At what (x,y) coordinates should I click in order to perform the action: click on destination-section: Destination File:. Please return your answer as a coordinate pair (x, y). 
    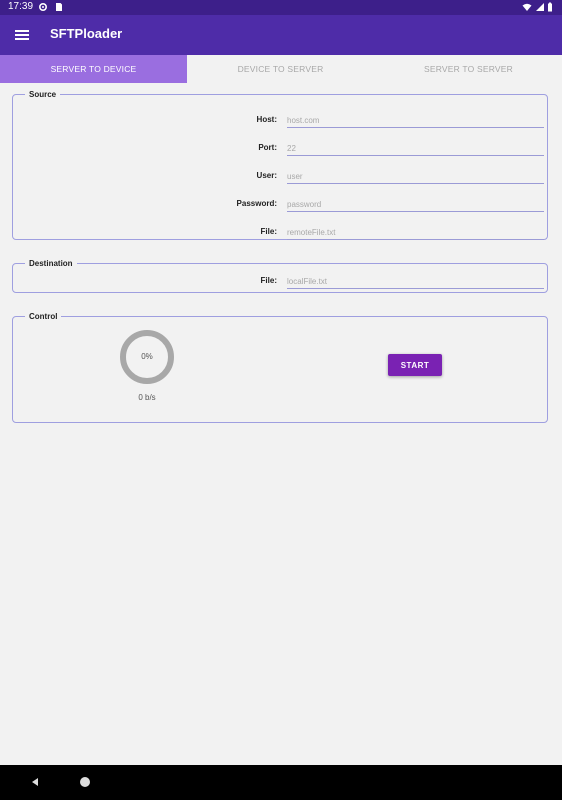
    Looking at the image, I should click on (280, 276).